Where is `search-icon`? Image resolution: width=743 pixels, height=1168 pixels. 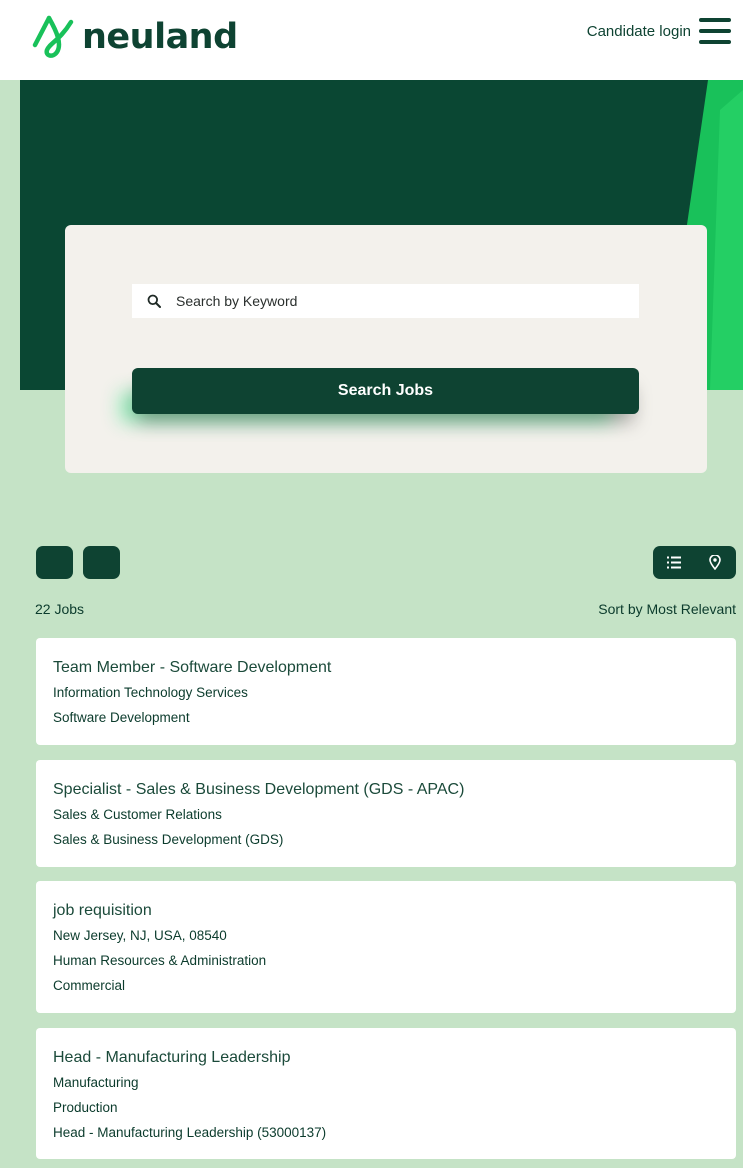 search-icon is located at coordinates (154, 301).